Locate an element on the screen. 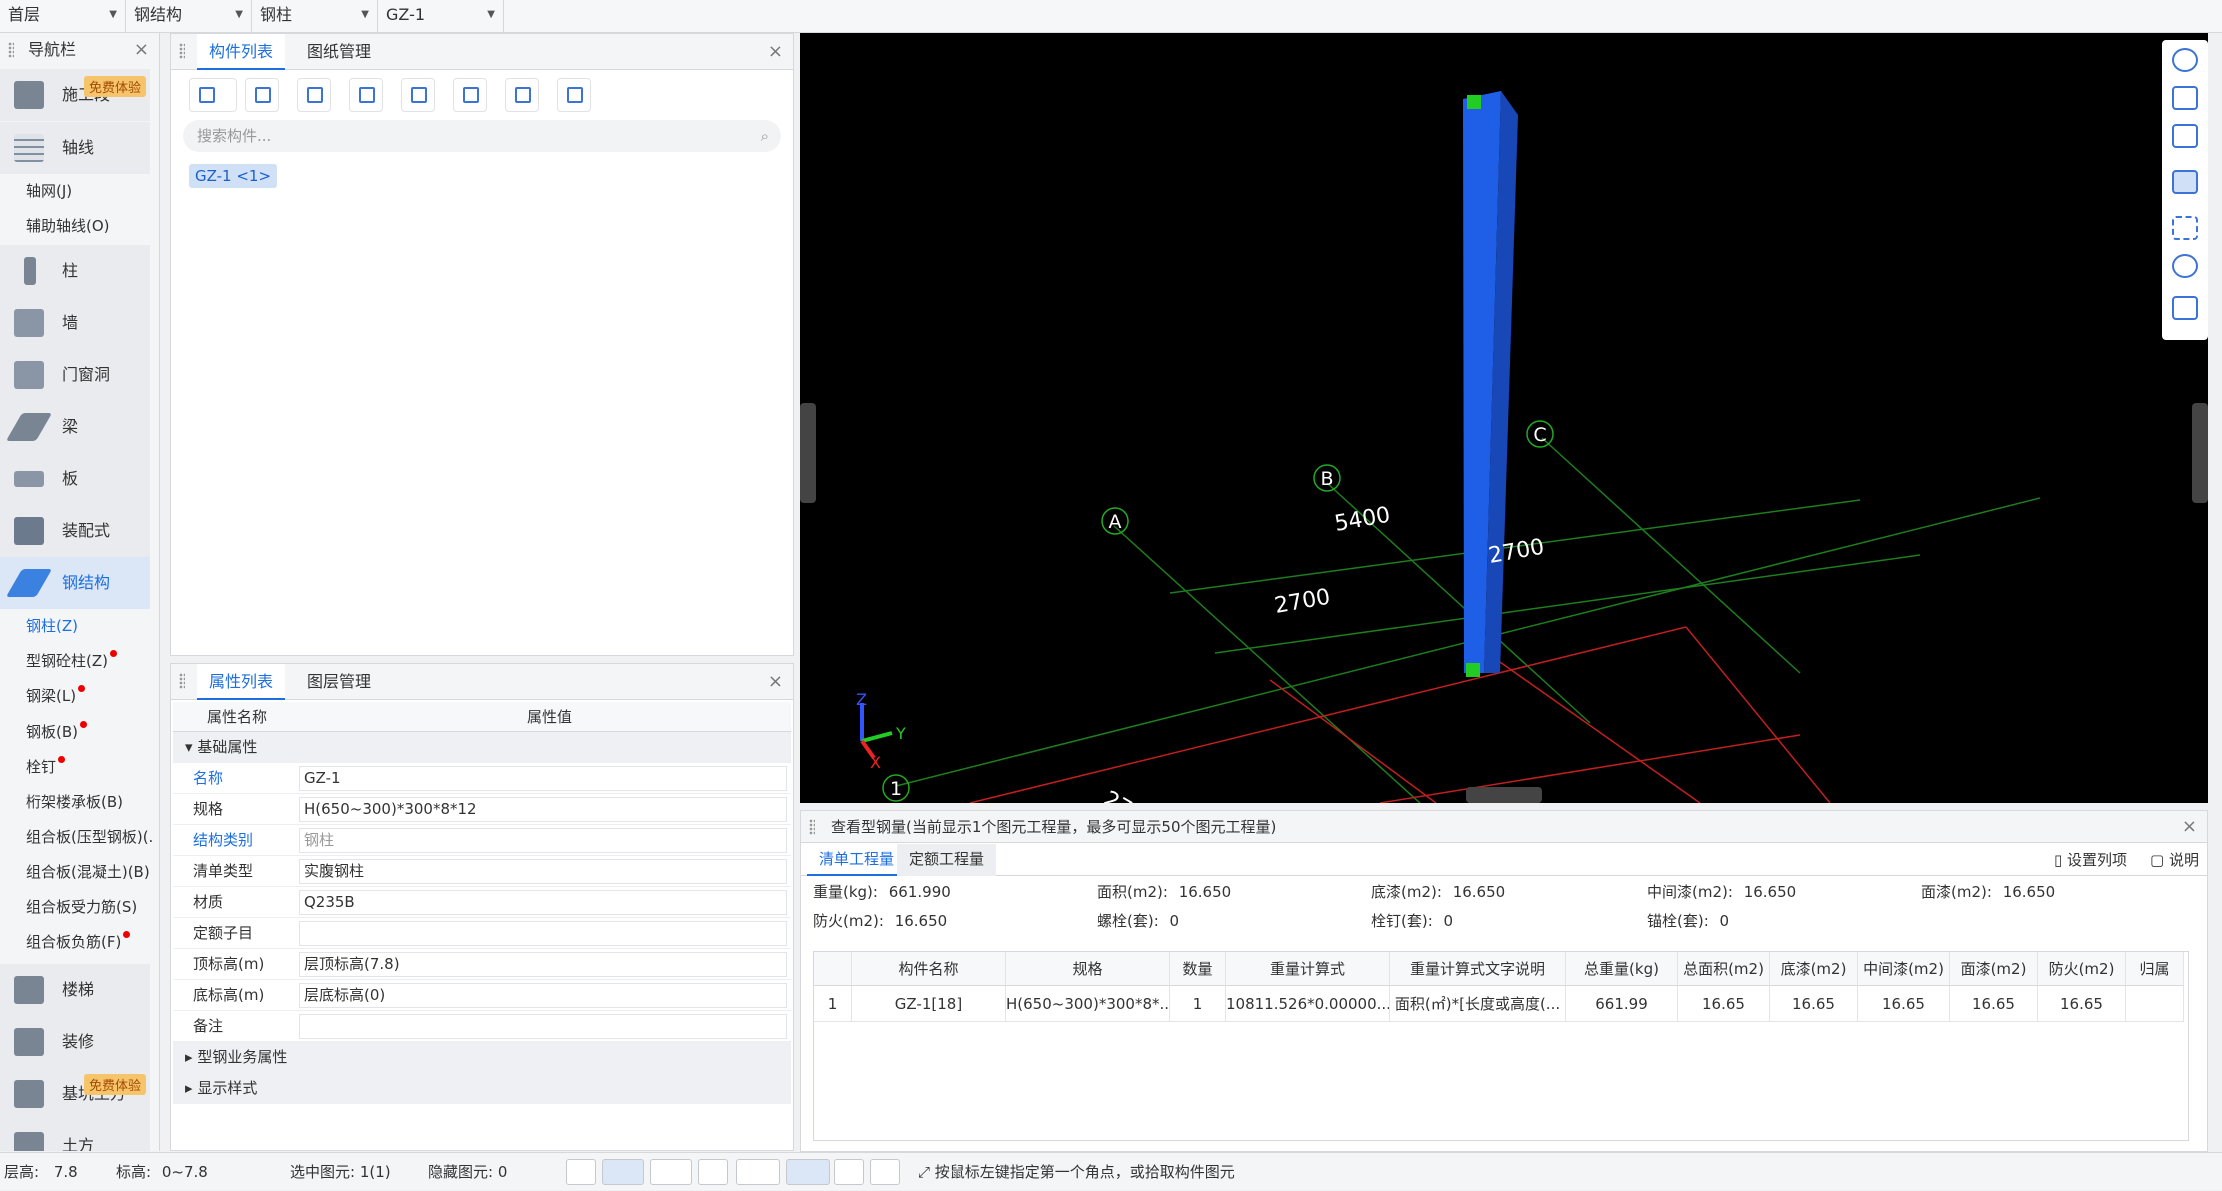  nav-item-axis: 轴线 is located at coordinates (75, 148).